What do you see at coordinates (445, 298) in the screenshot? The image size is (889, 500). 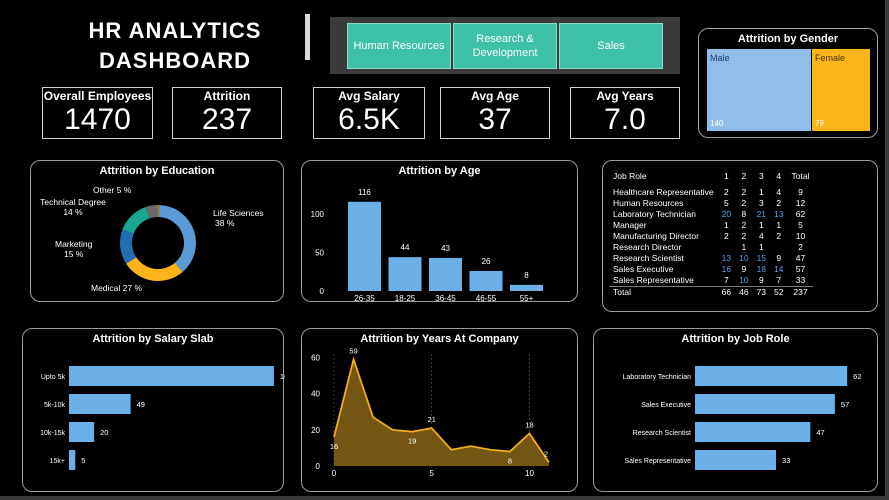 I see `age-xtick: 36-45` at bounding box center [445, 298].